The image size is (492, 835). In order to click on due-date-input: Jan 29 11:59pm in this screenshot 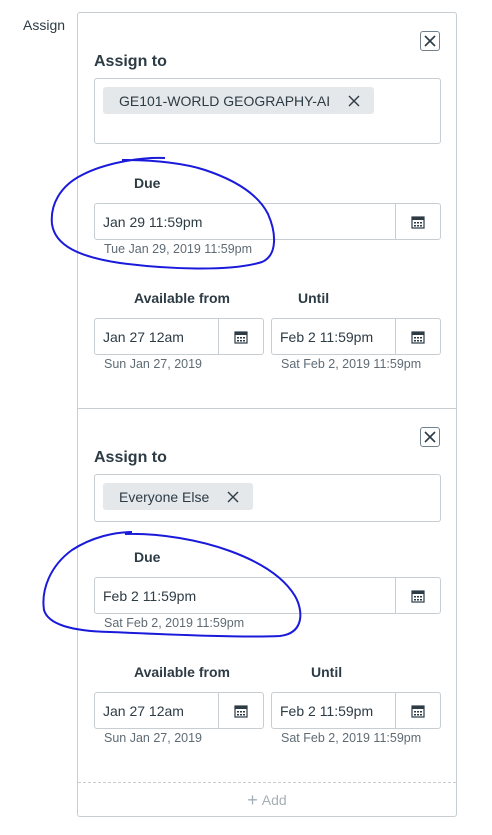, I will do `click(267, 221)`.